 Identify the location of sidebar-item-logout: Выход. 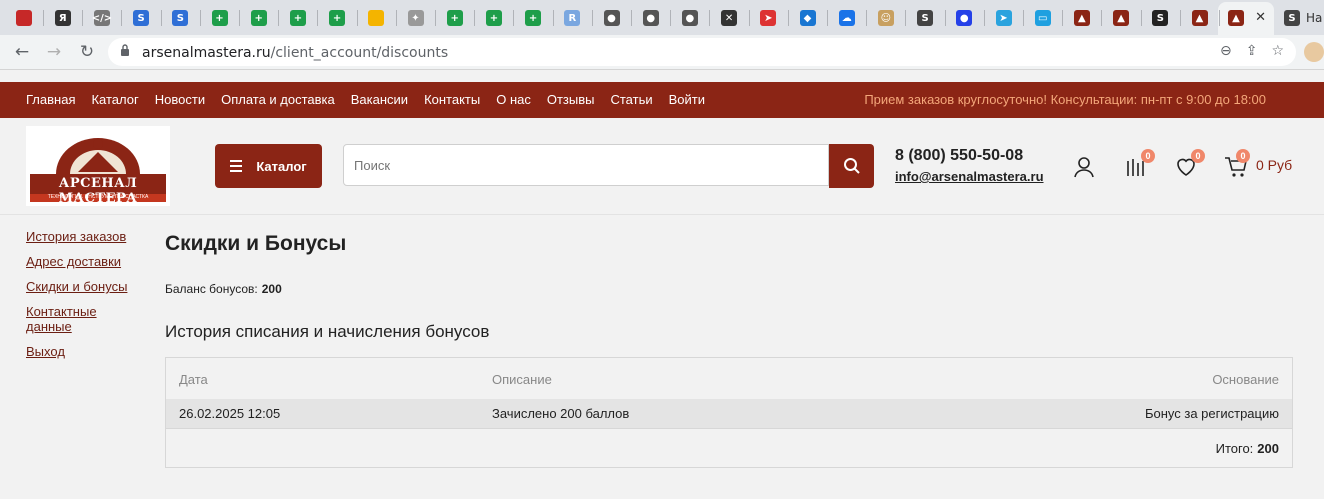
(86, 351).